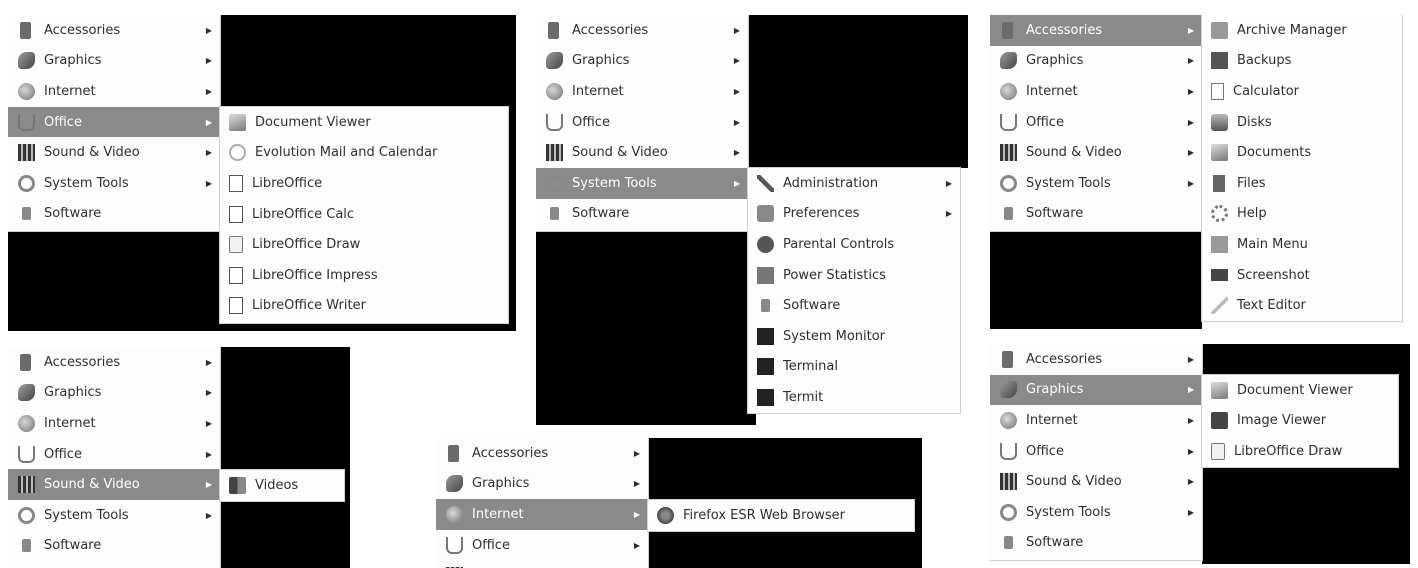  I want to click on app-item: Evolution Mail and Calendar, so click(364, 153).